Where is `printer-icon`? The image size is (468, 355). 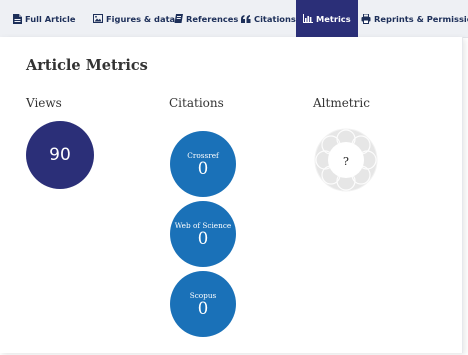 printer-icon is located at coordinates (366, 18).